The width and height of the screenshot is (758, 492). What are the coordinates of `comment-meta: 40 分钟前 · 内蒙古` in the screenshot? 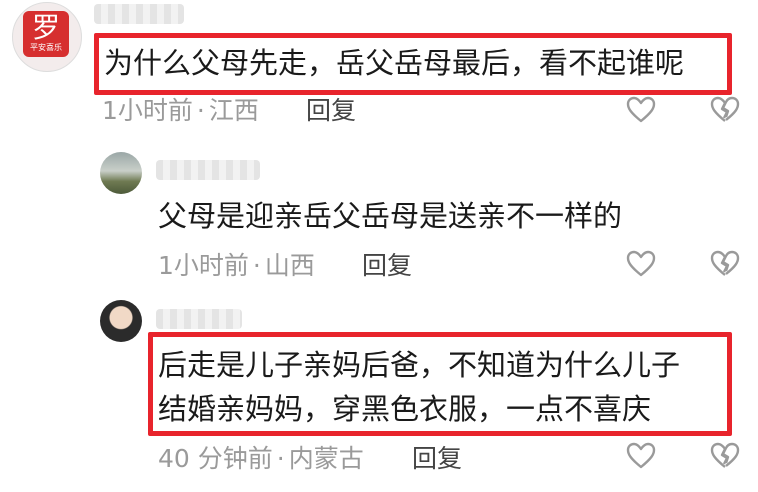 It's located at (261, 459).